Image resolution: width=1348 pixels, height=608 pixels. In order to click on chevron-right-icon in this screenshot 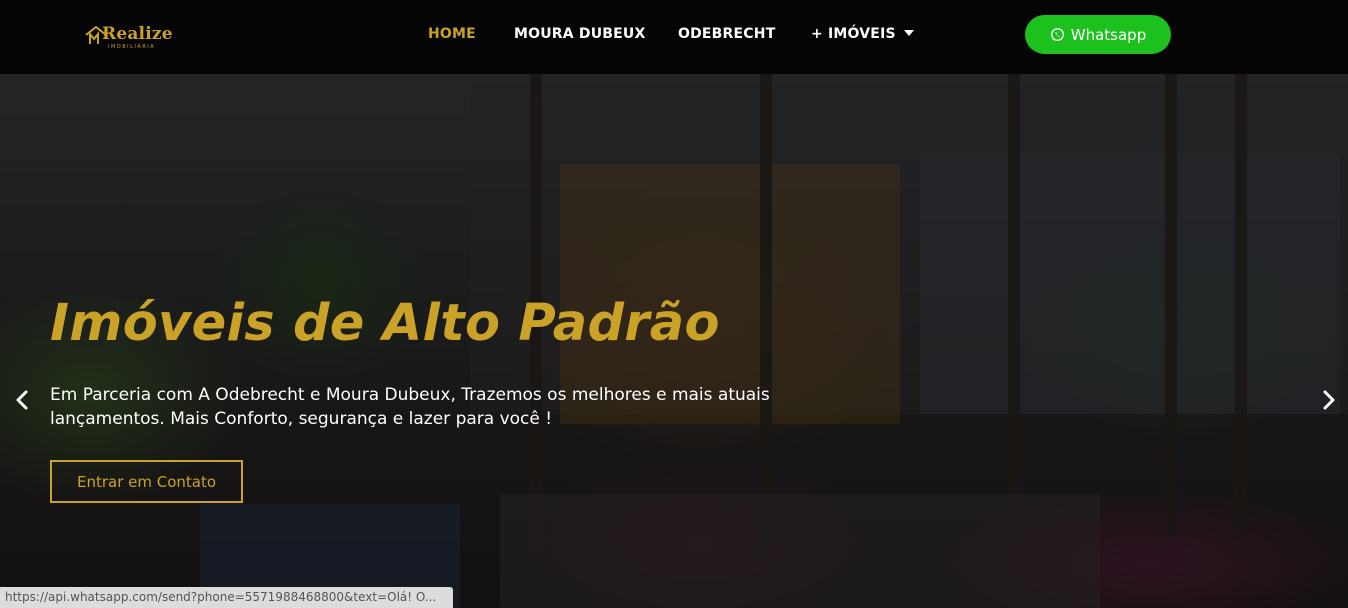, I will do `click(1329, 400)`.